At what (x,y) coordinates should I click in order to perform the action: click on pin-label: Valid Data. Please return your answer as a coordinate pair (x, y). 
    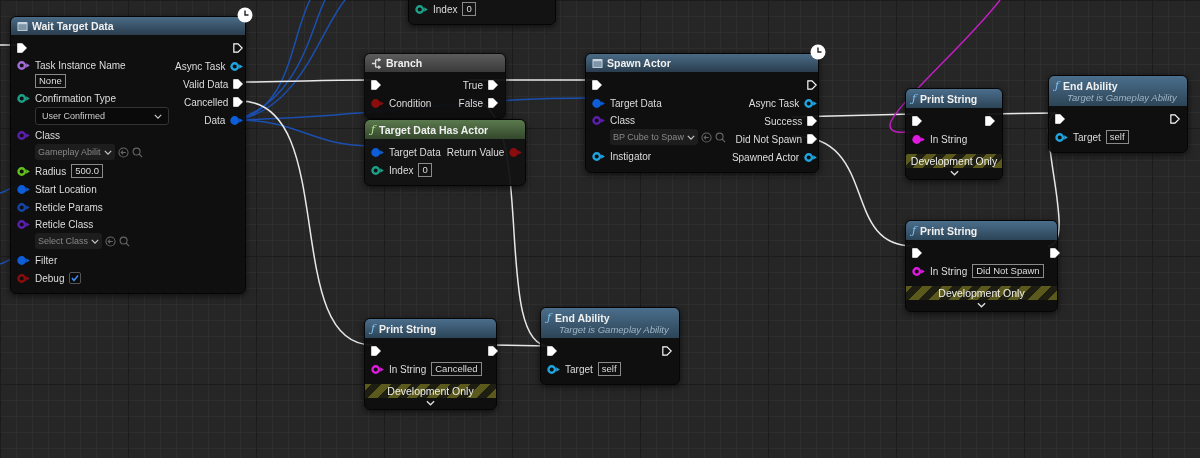
    Looking at the image, I should click on (206, 84).